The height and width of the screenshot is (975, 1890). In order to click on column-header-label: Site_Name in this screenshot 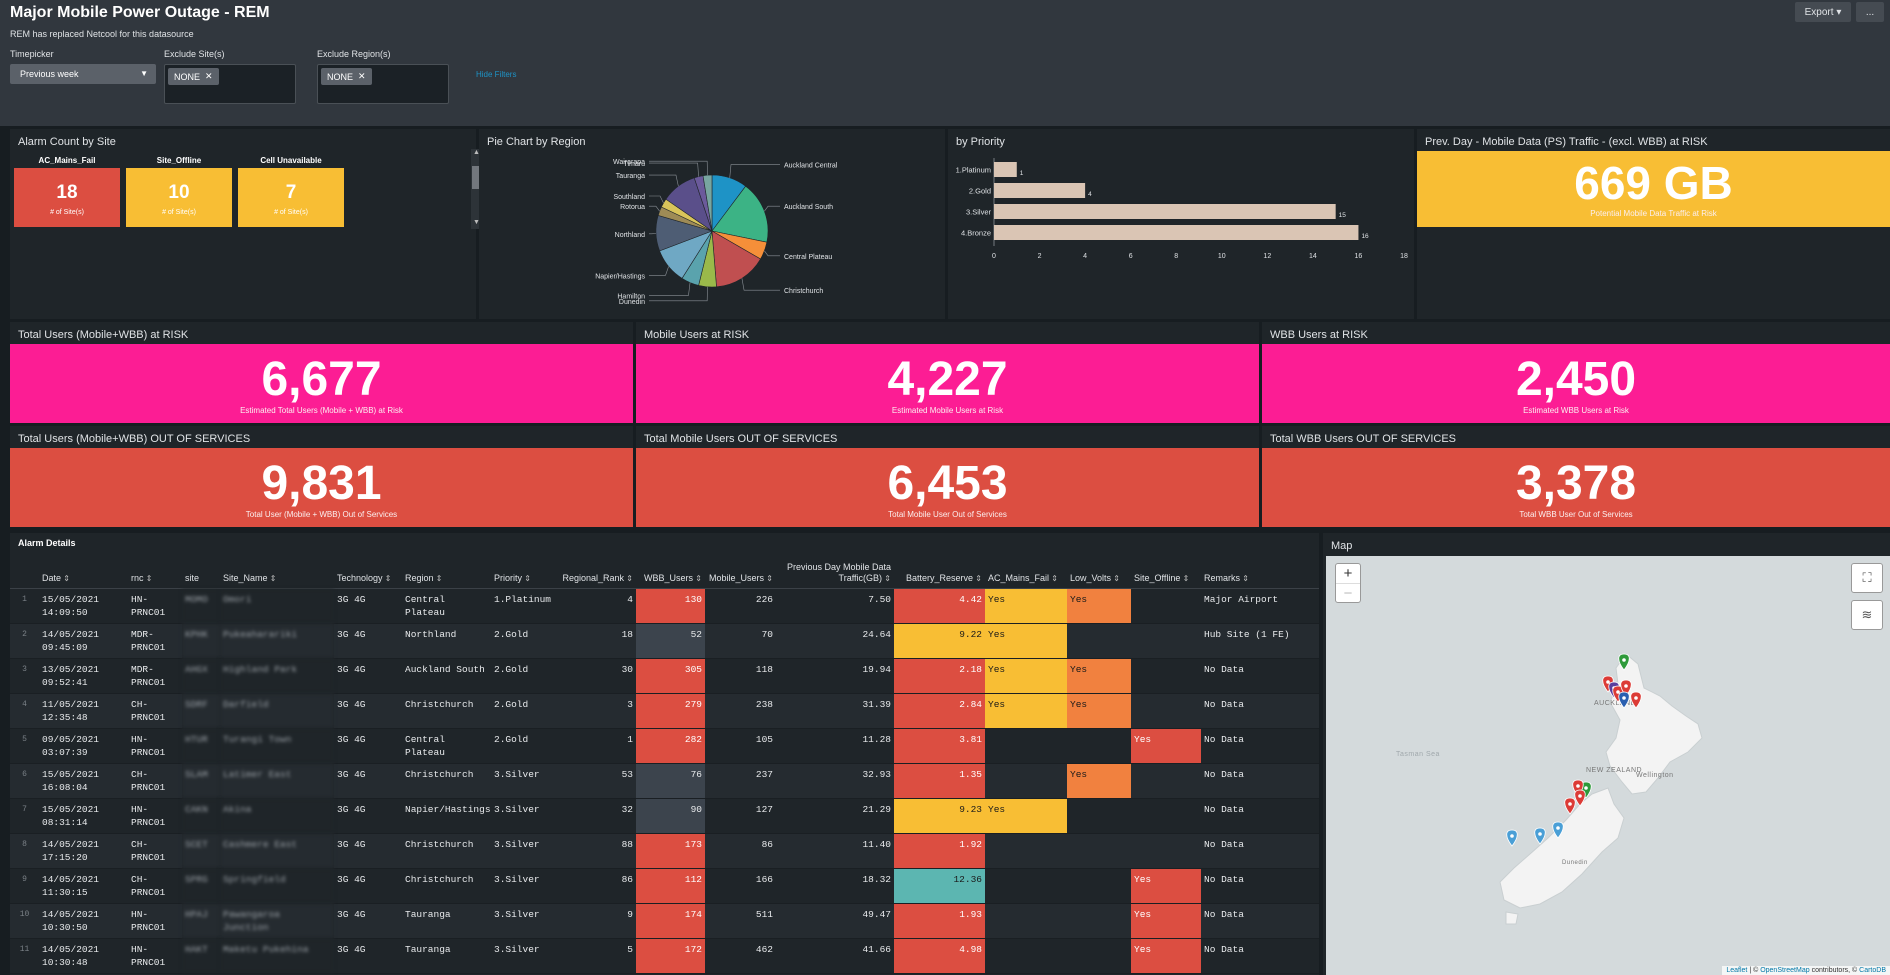, I will do `click(245, 577)`.